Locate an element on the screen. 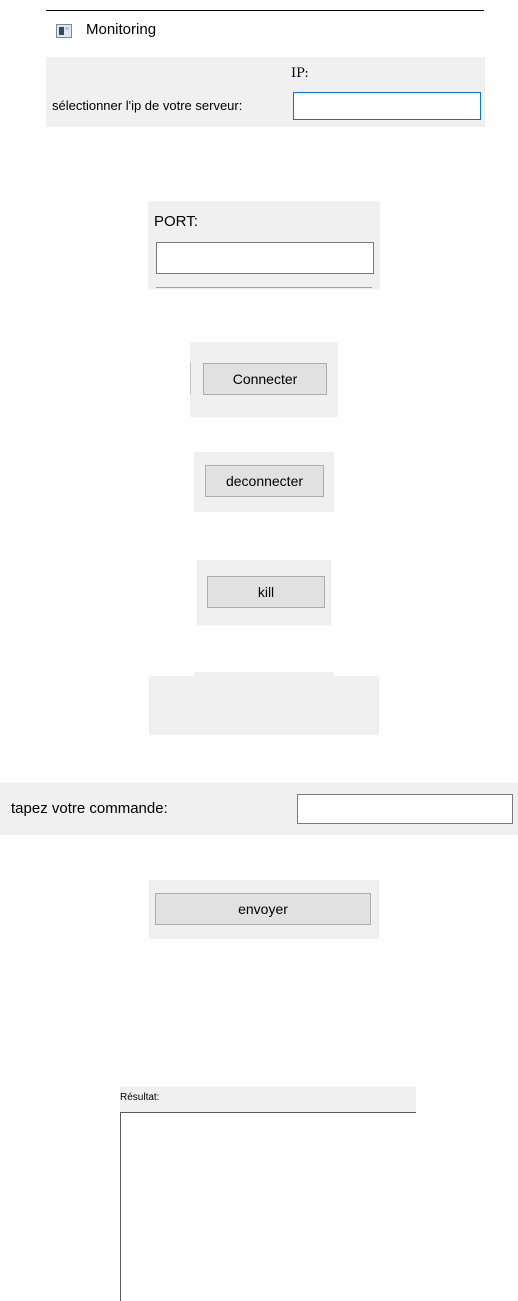 The height and width of the screenshot is (1301, 518). disconnect-panel: deconnecter is located at coordinates (264, 482).